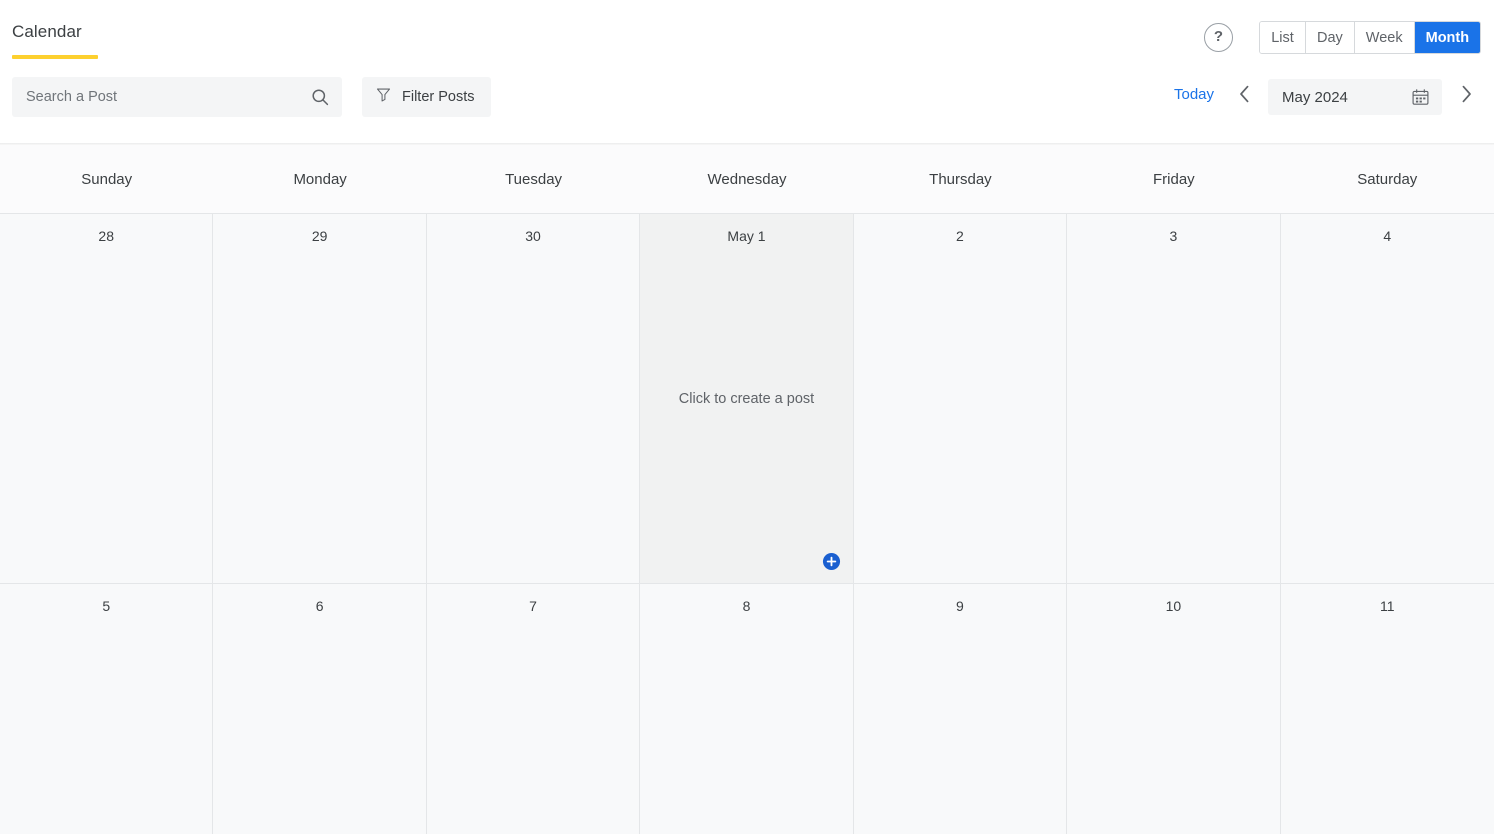 This screenshot has width=1494, height=834. I want to click on view-option-week: Week, so click(1384, 37).